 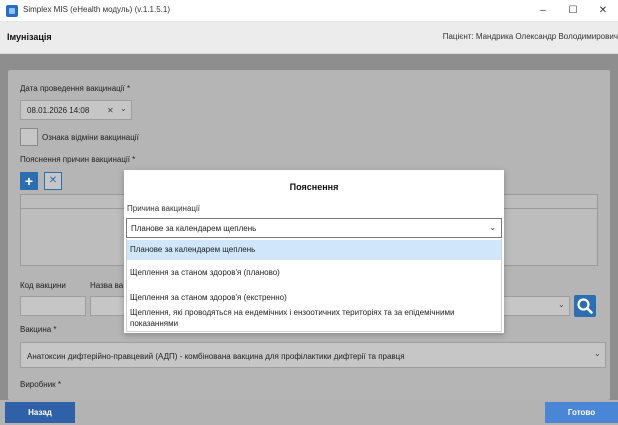 I want to click on reason-option-health-emergency: Щеплення за станом здоров'я (екстренно), so click(x=314, y=298).